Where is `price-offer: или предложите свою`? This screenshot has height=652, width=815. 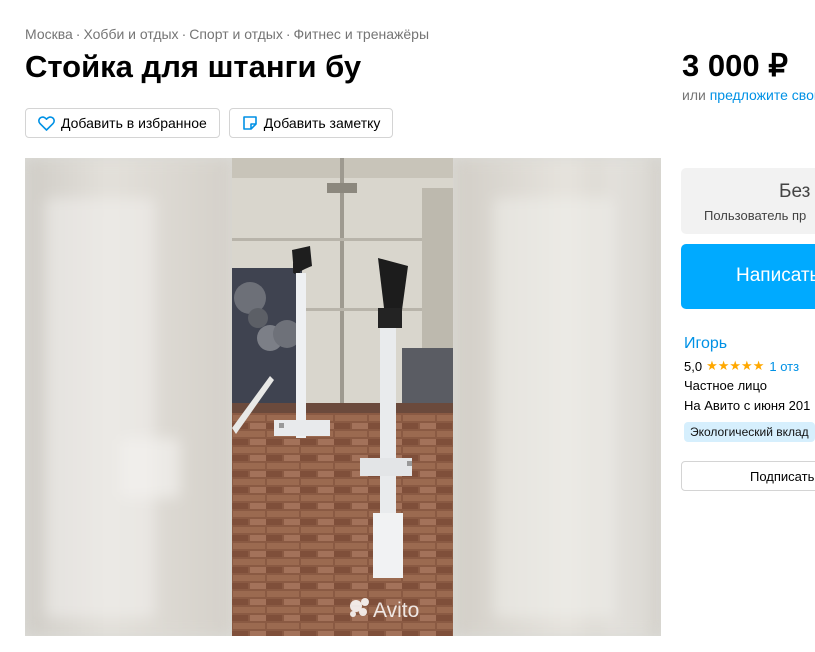
price-offer: или предложите свою is located at coordinates (748, 95).